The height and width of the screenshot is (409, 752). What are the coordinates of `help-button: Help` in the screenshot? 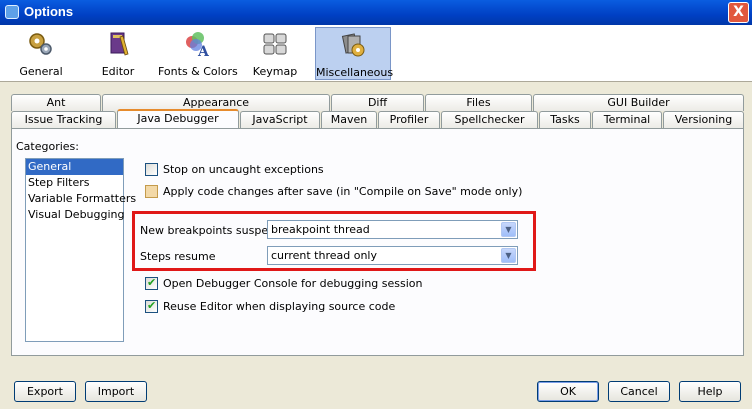 It's located at (710, 391).